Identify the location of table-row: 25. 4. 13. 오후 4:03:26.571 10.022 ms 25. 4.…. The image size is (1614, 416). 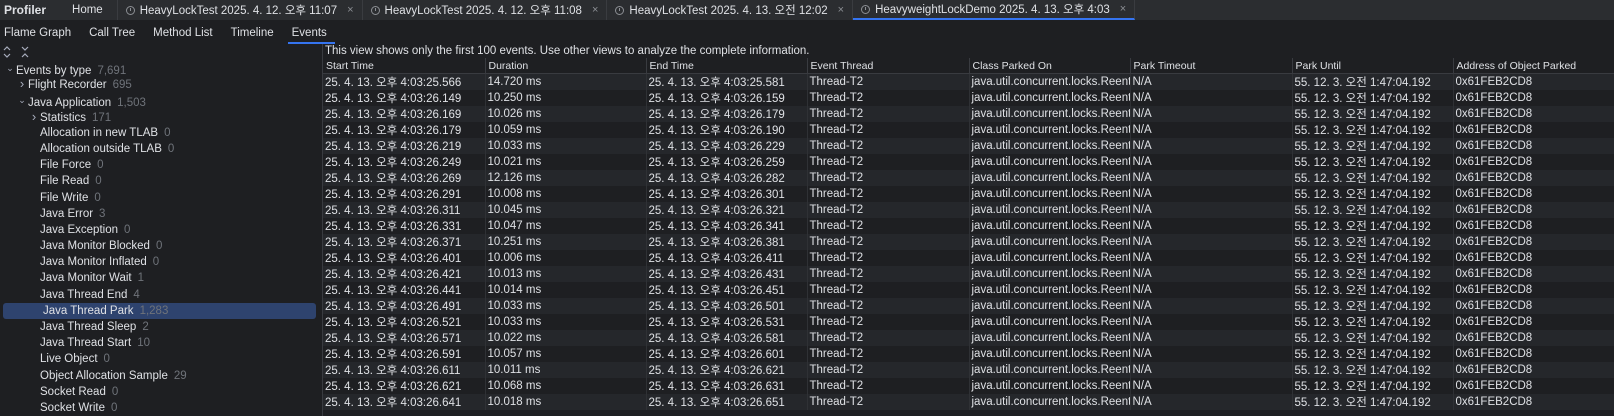
(968, 338).